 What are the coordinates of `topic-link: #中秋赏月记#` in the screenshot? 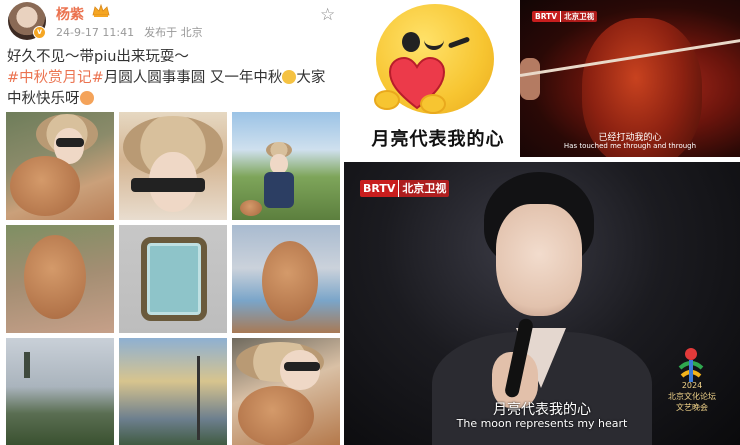 It's located at (55, 78).